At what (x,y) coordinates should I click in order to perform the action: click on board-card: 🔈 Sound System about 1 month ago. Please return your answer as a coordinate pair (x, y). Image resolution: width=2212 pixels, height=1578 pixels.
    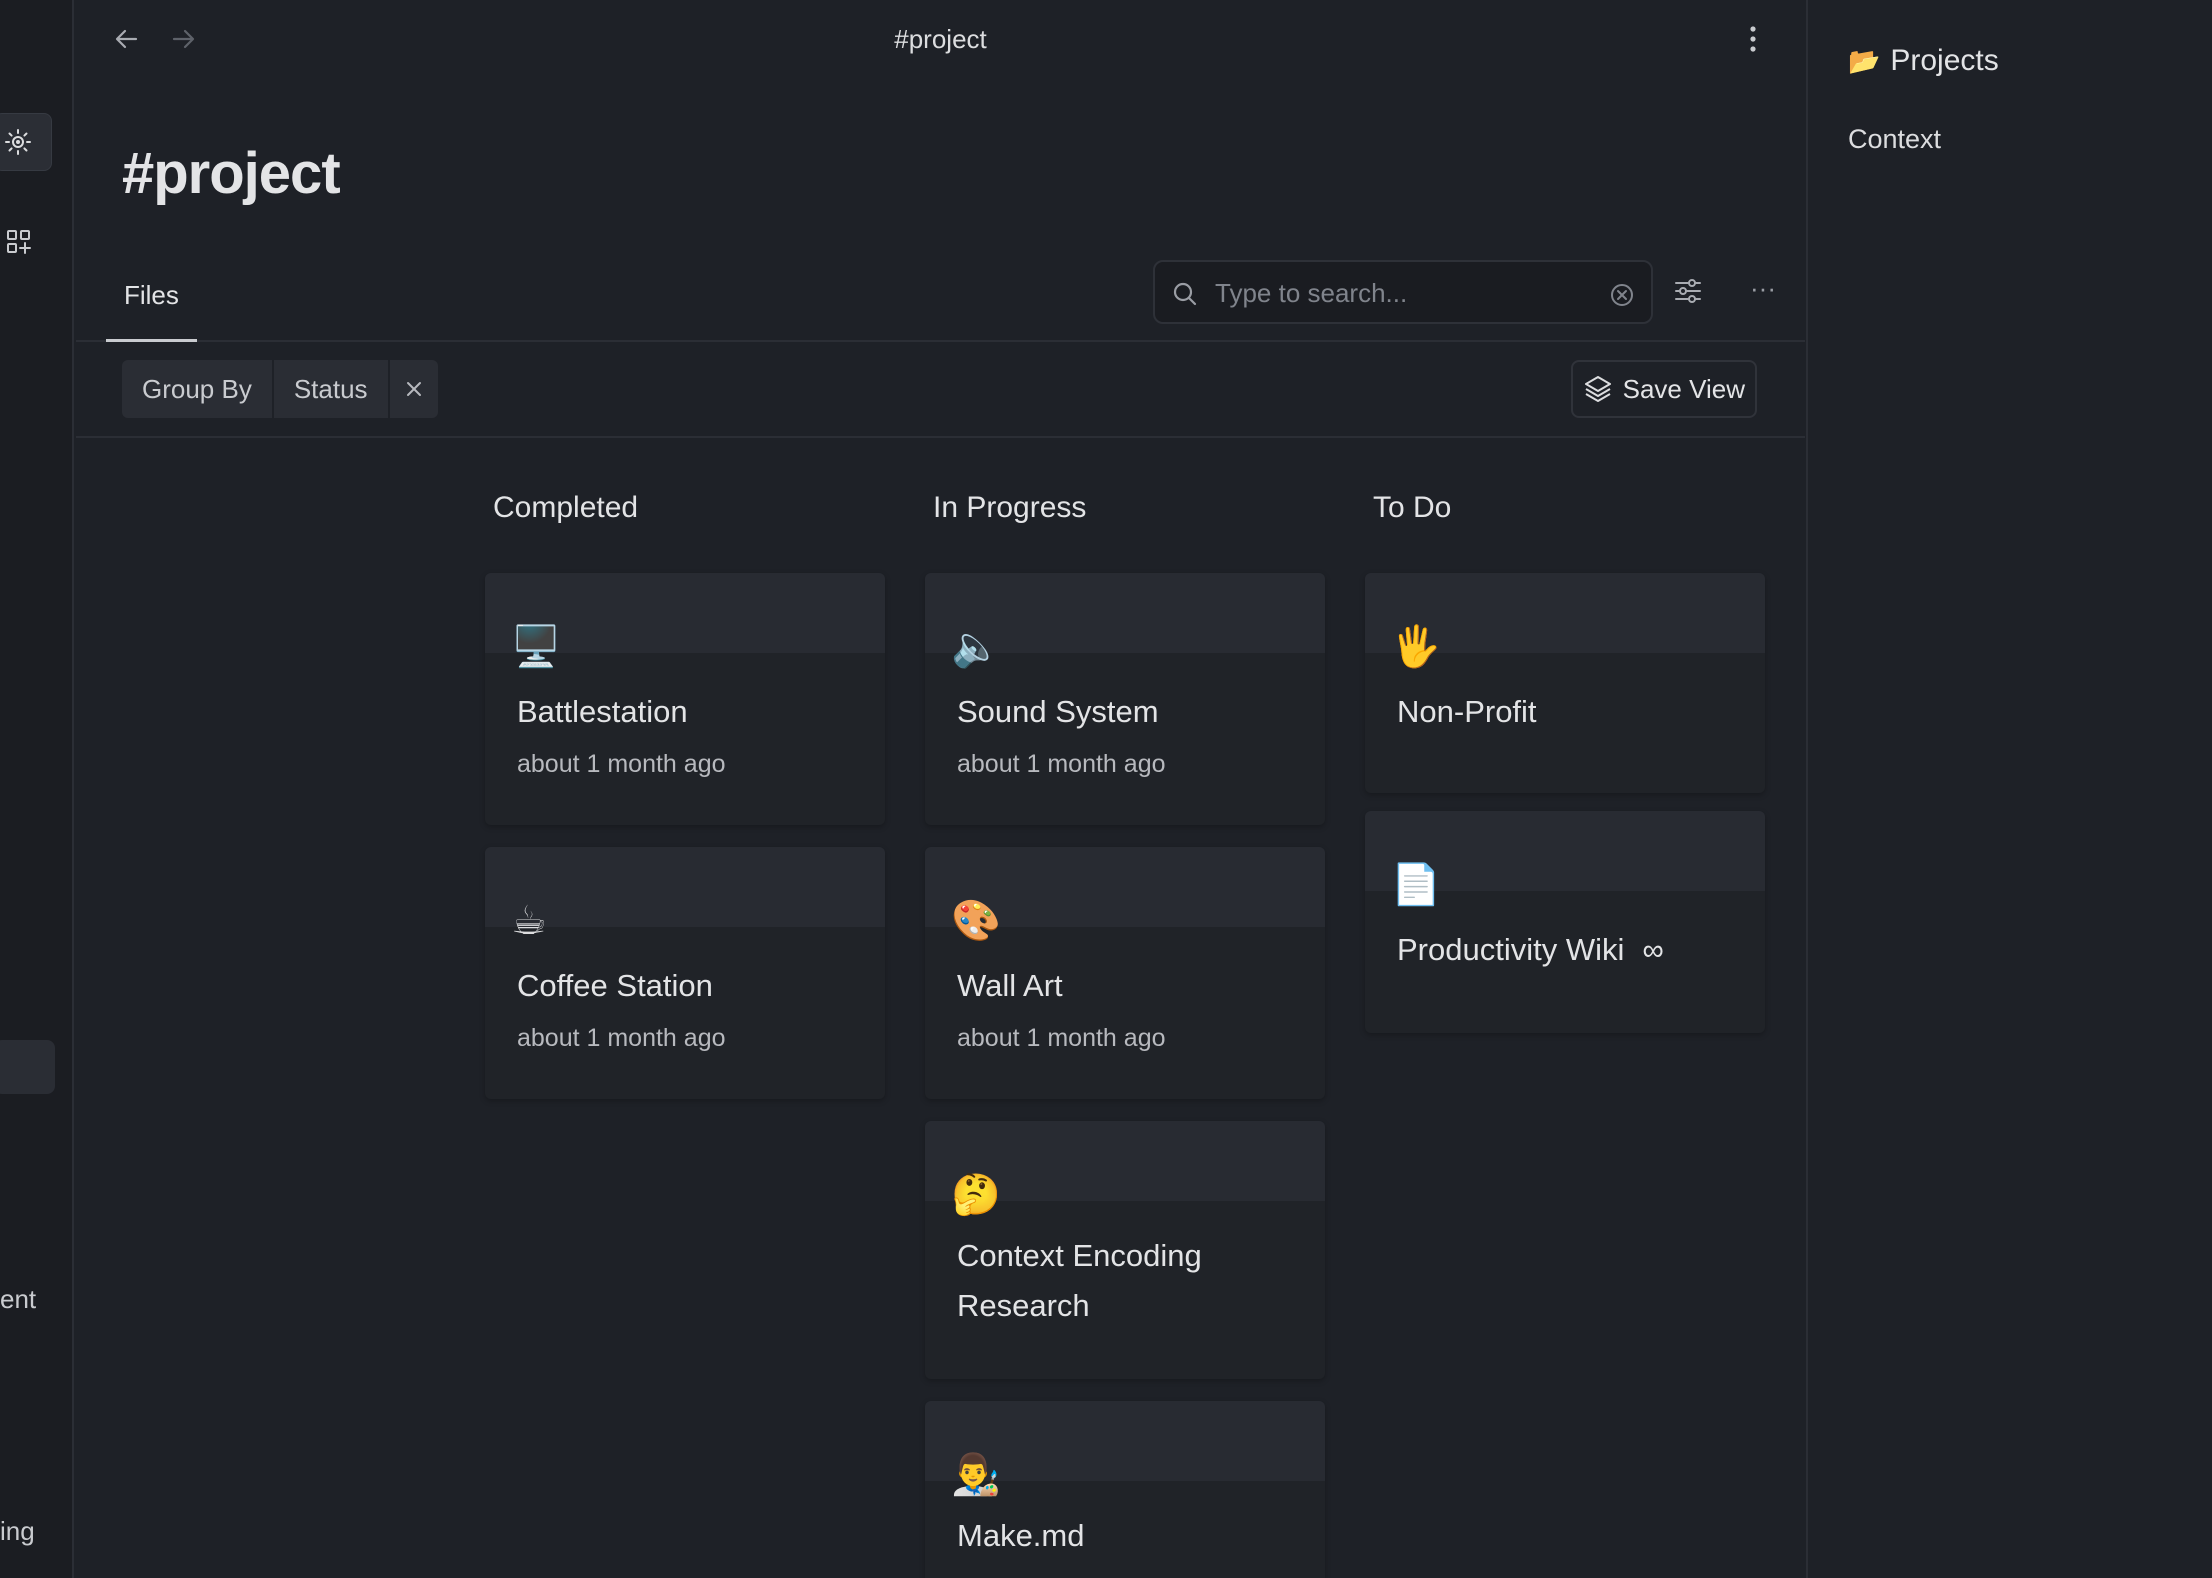
    Looking at the image, I should click on (1125, 699).